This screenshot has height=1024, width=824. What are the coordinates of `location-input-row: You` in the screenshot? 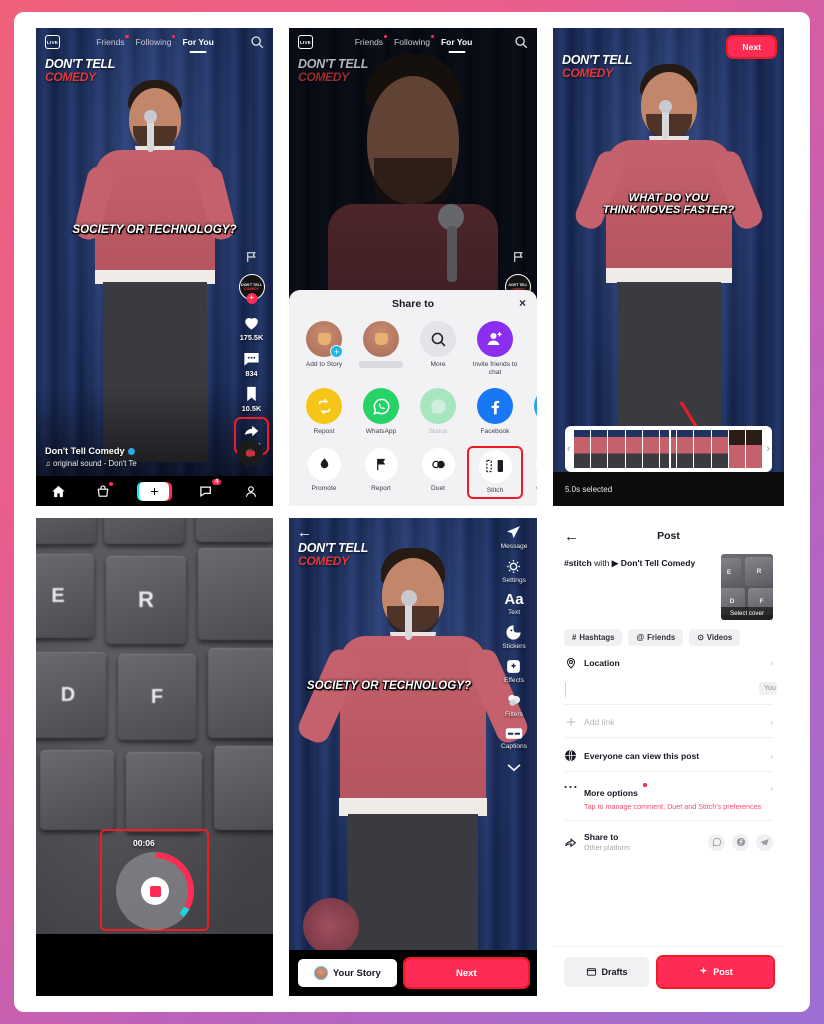 It's located at (670, 691).